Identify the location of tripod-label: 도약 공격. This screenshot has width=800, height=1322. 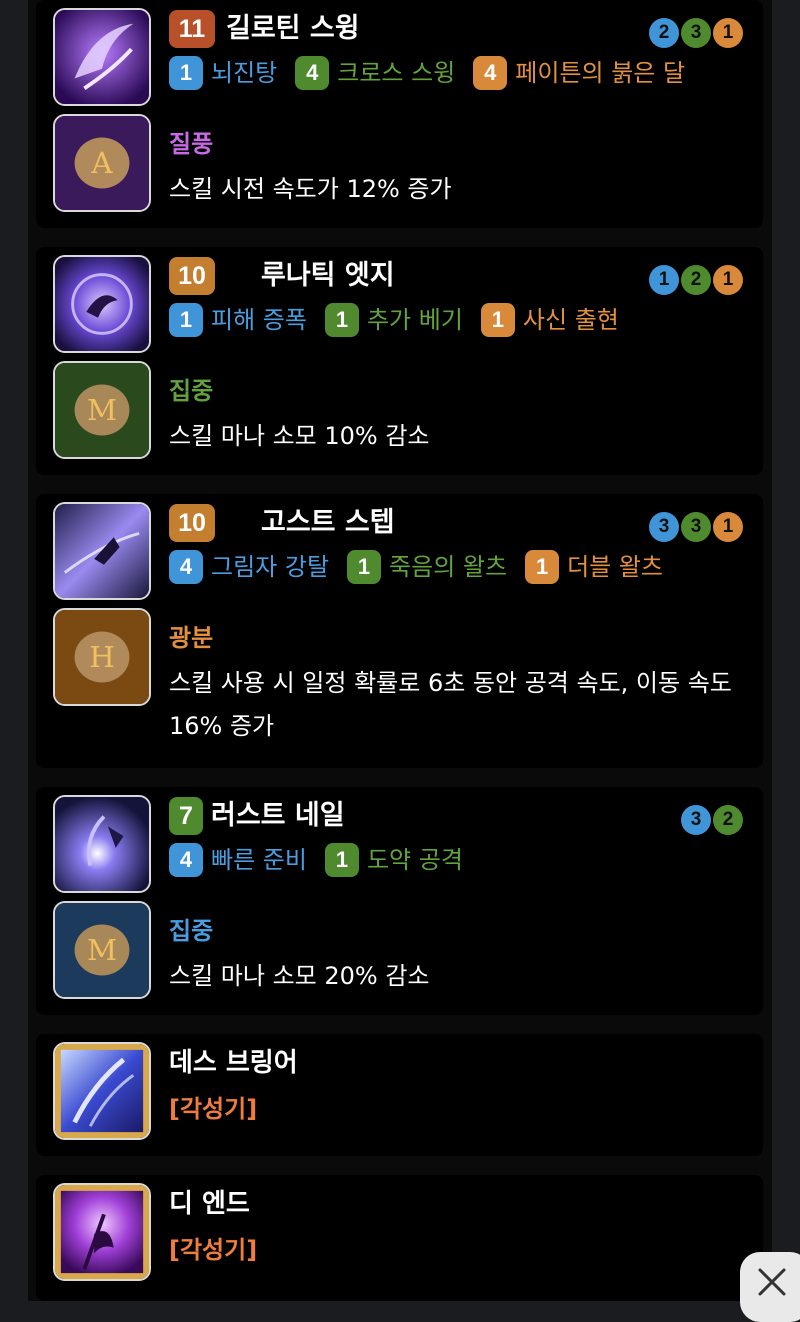
(414, 860).